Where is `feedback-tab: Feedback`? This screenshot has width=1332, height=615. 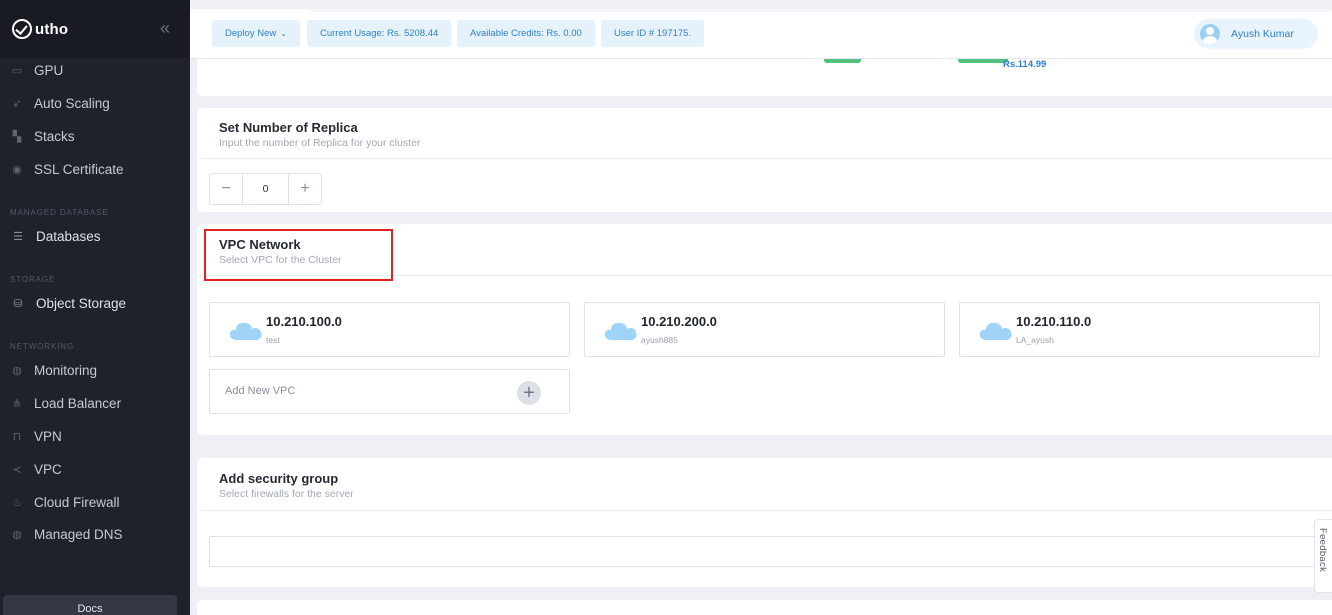 feedback-tab: Feedback is located at coordinates (1323, 556).